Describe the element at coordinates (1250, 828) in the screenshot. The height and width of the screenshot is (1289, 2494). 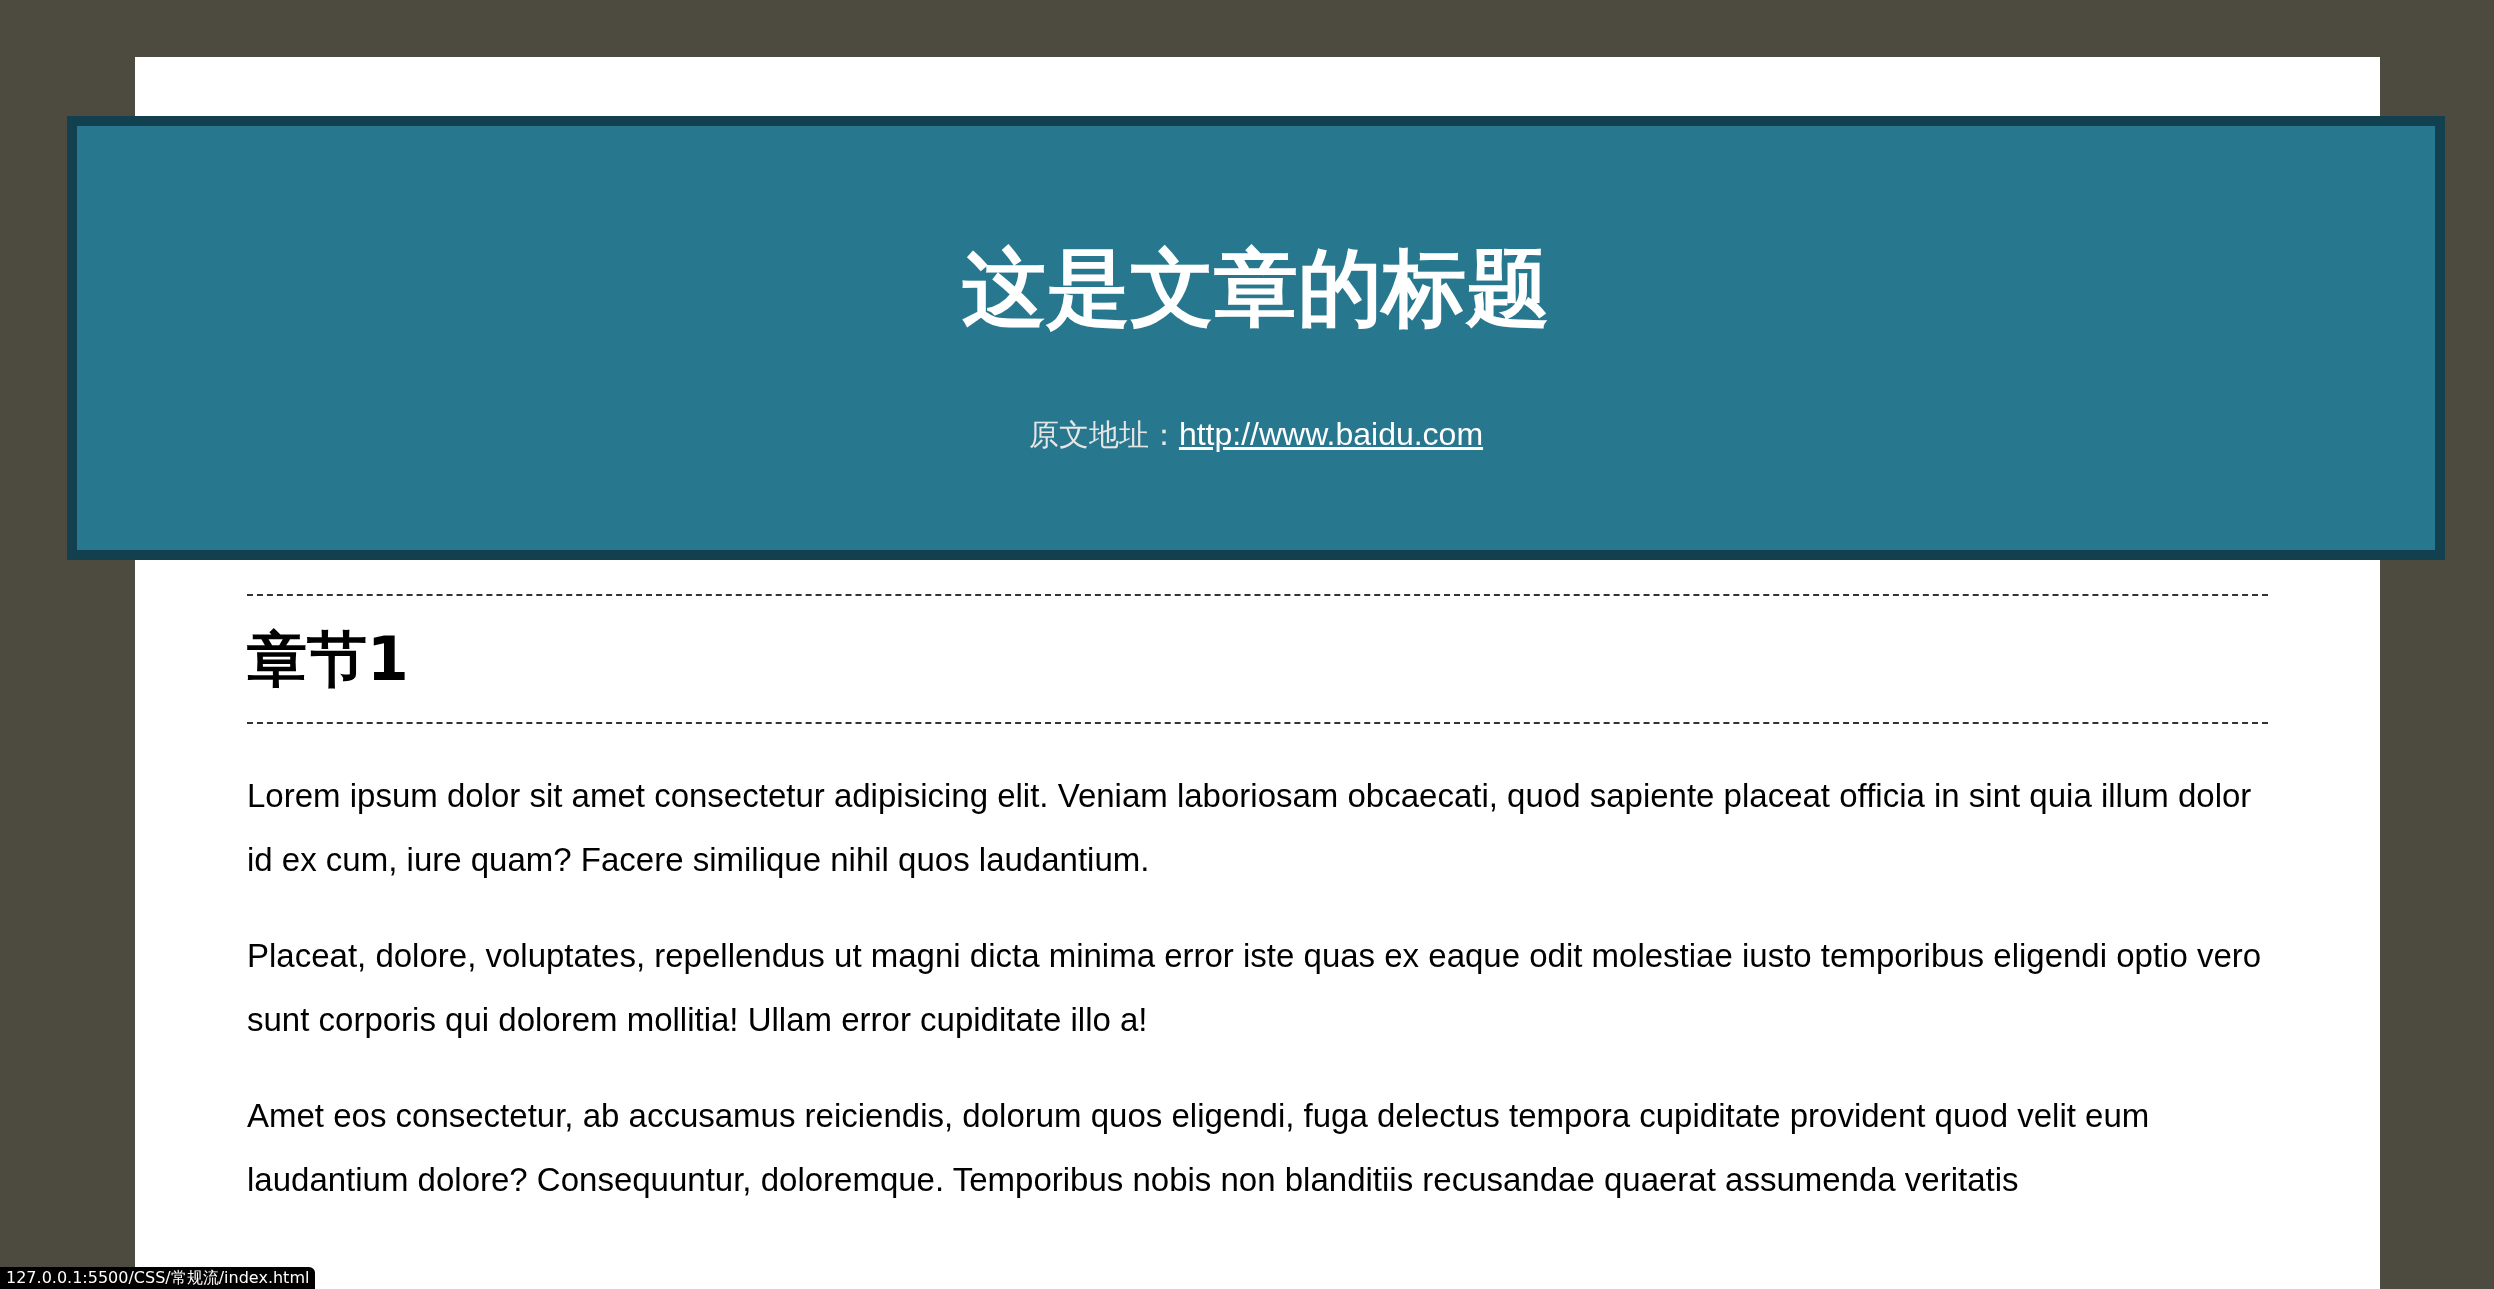
I see `paragraph: Lorem ipsum dolor sit amet consectetur adipisicing elit. Veniam laboriosam obcaecati, quod sapiente placeat officia in sint quia illum dolor id ex cum, iure quam? Facere similique nihil quos laudantium.` at that location.